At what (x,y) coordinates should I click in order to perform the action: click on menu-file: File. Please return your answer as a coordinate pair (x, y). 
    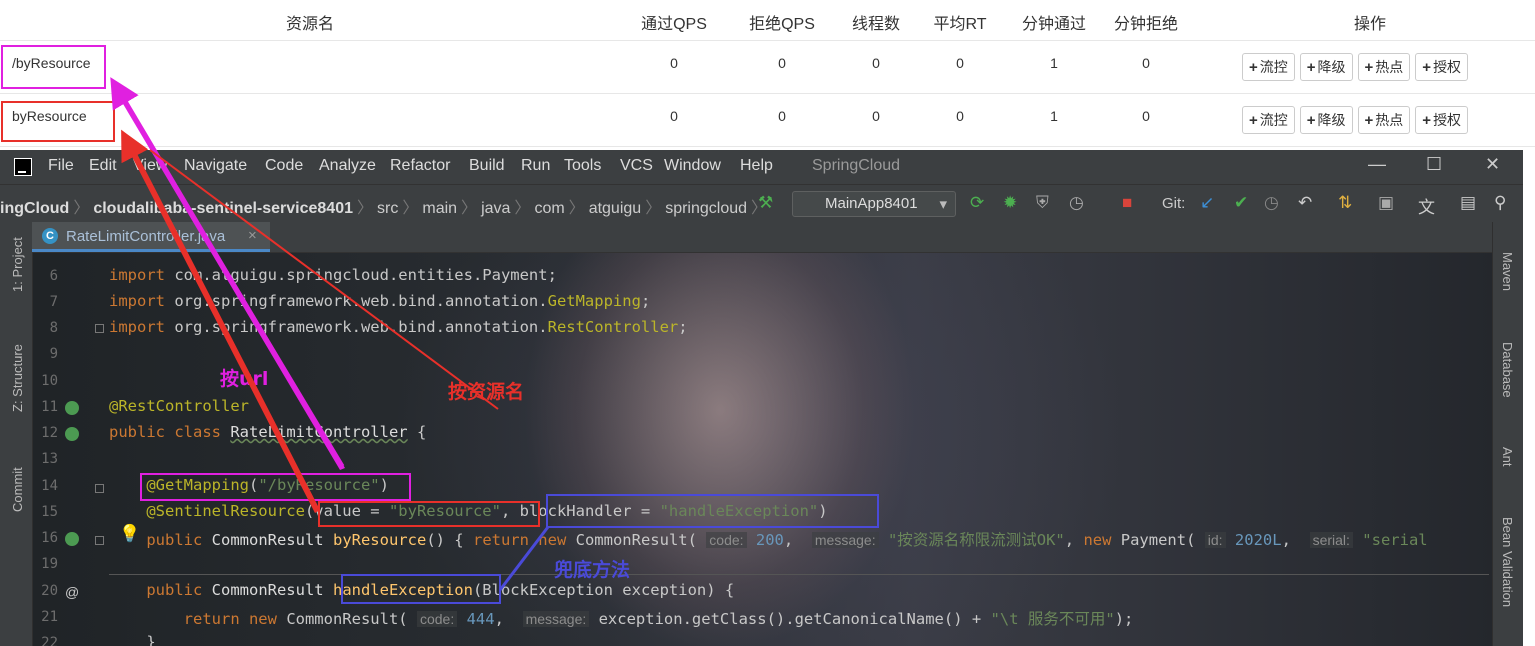
    Looking at the image, I should click on (61, 166).